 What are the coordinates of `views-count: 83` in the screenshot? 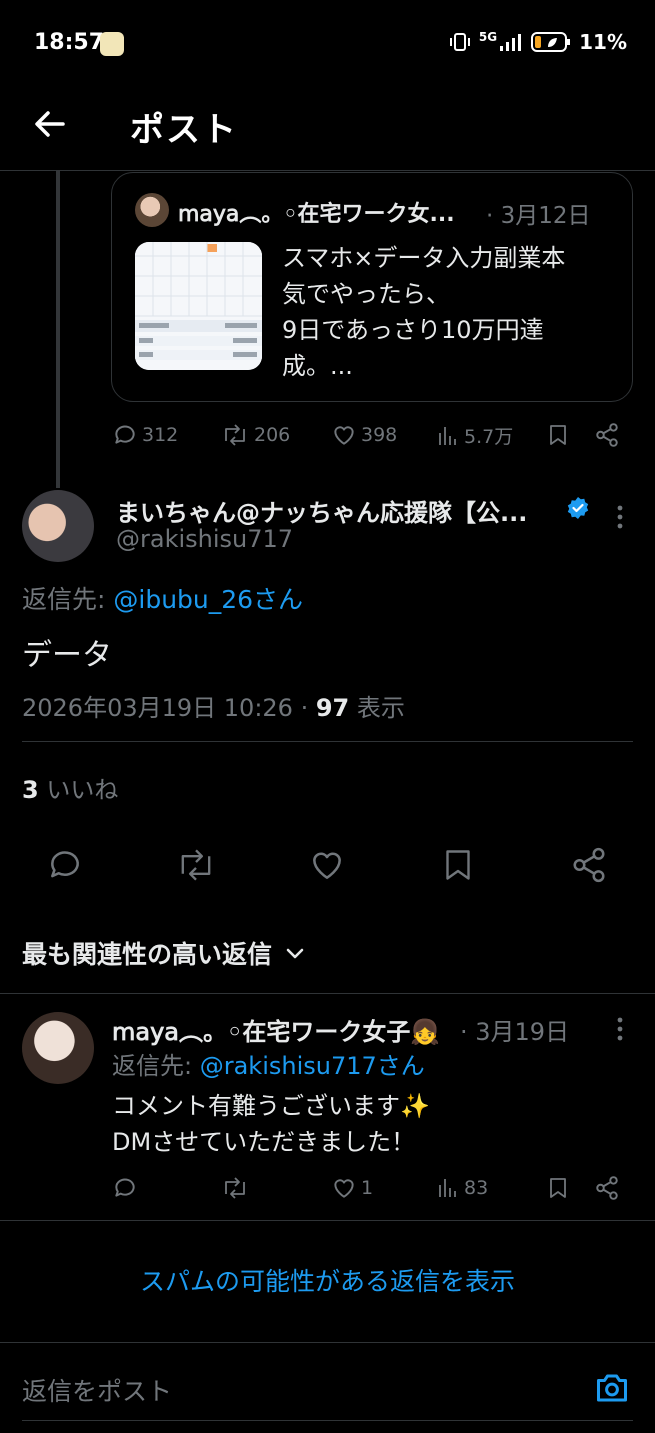 It's located at (476, 1188).